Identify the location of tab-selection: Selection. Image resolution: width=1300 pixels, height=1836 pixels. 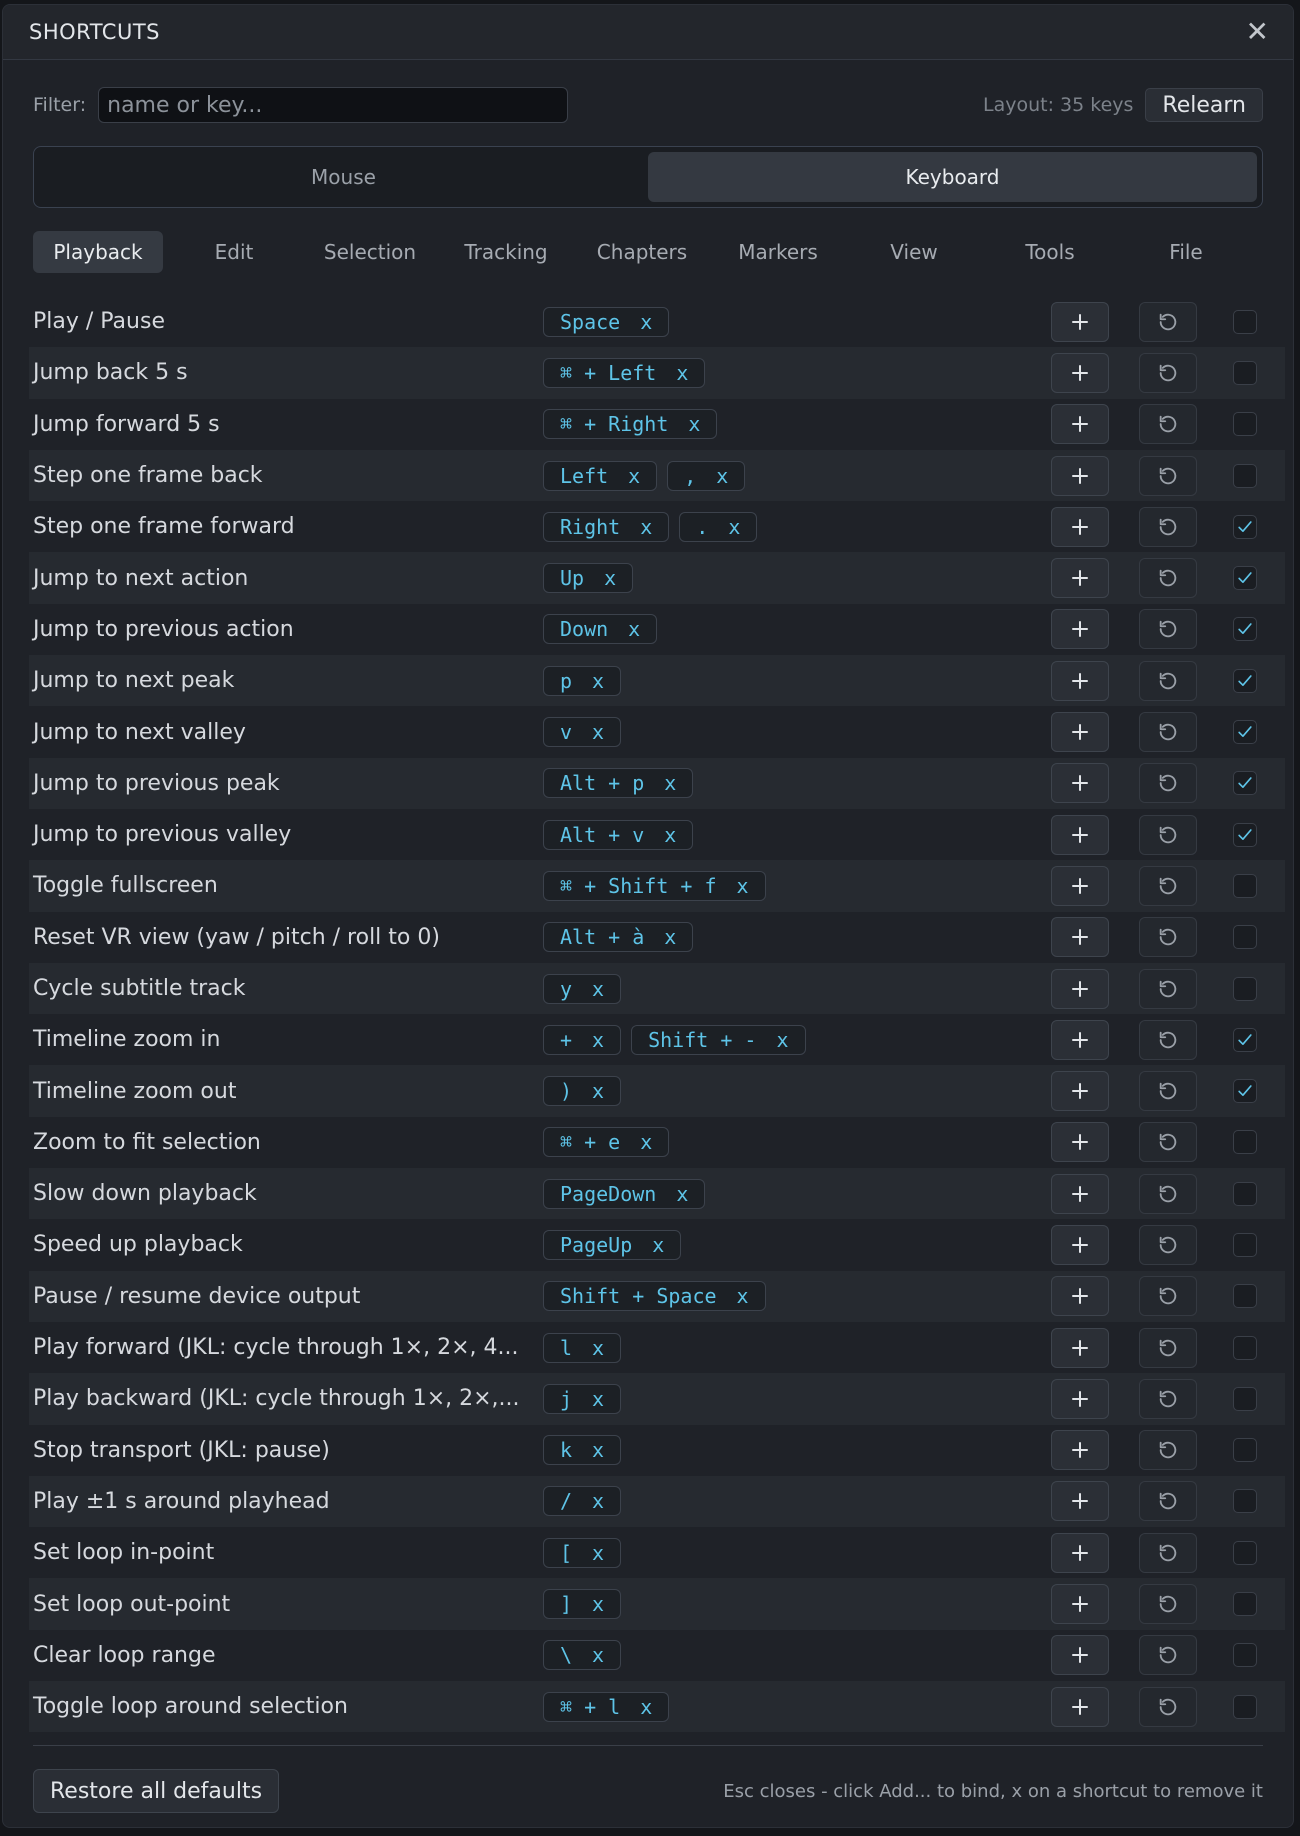
(370, 252).